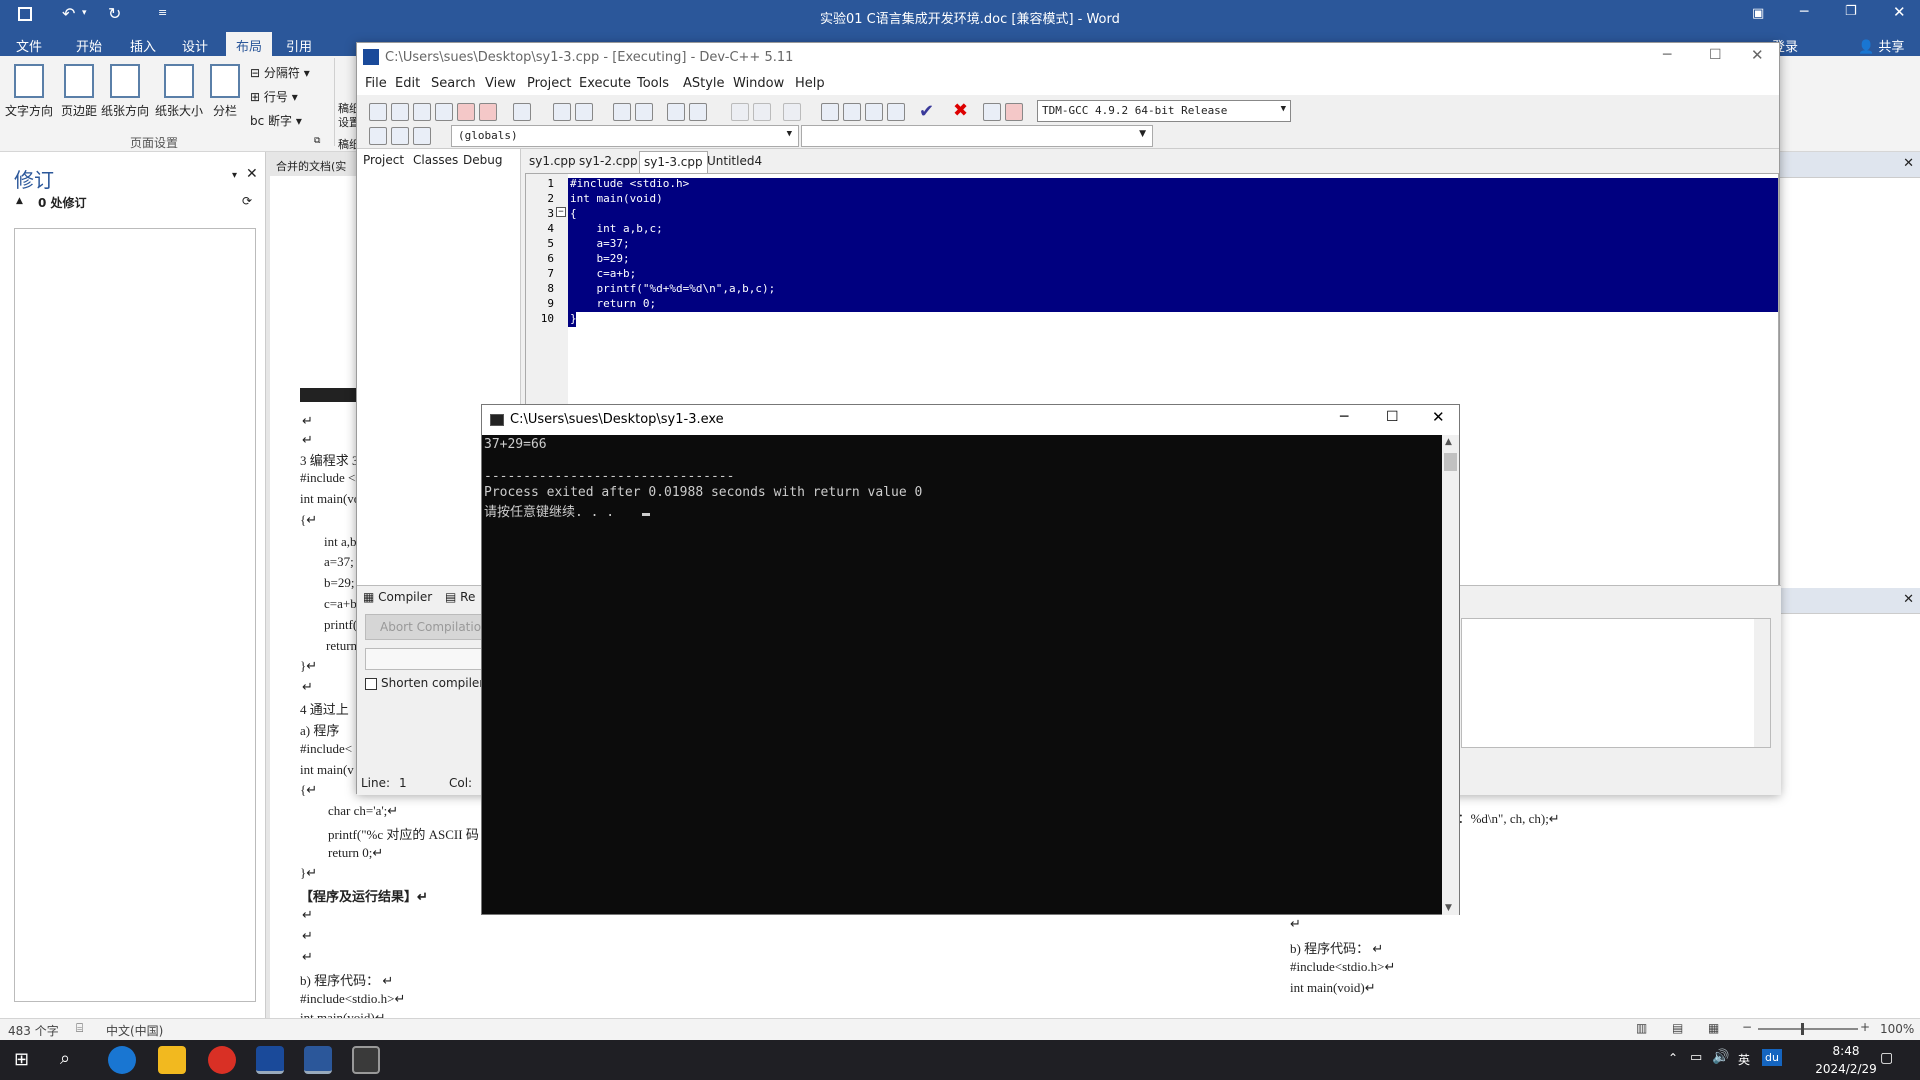 The width and height of the screenshot is (1920, 1080). I want to click on undo-icon: ↶, so click(68, 13).